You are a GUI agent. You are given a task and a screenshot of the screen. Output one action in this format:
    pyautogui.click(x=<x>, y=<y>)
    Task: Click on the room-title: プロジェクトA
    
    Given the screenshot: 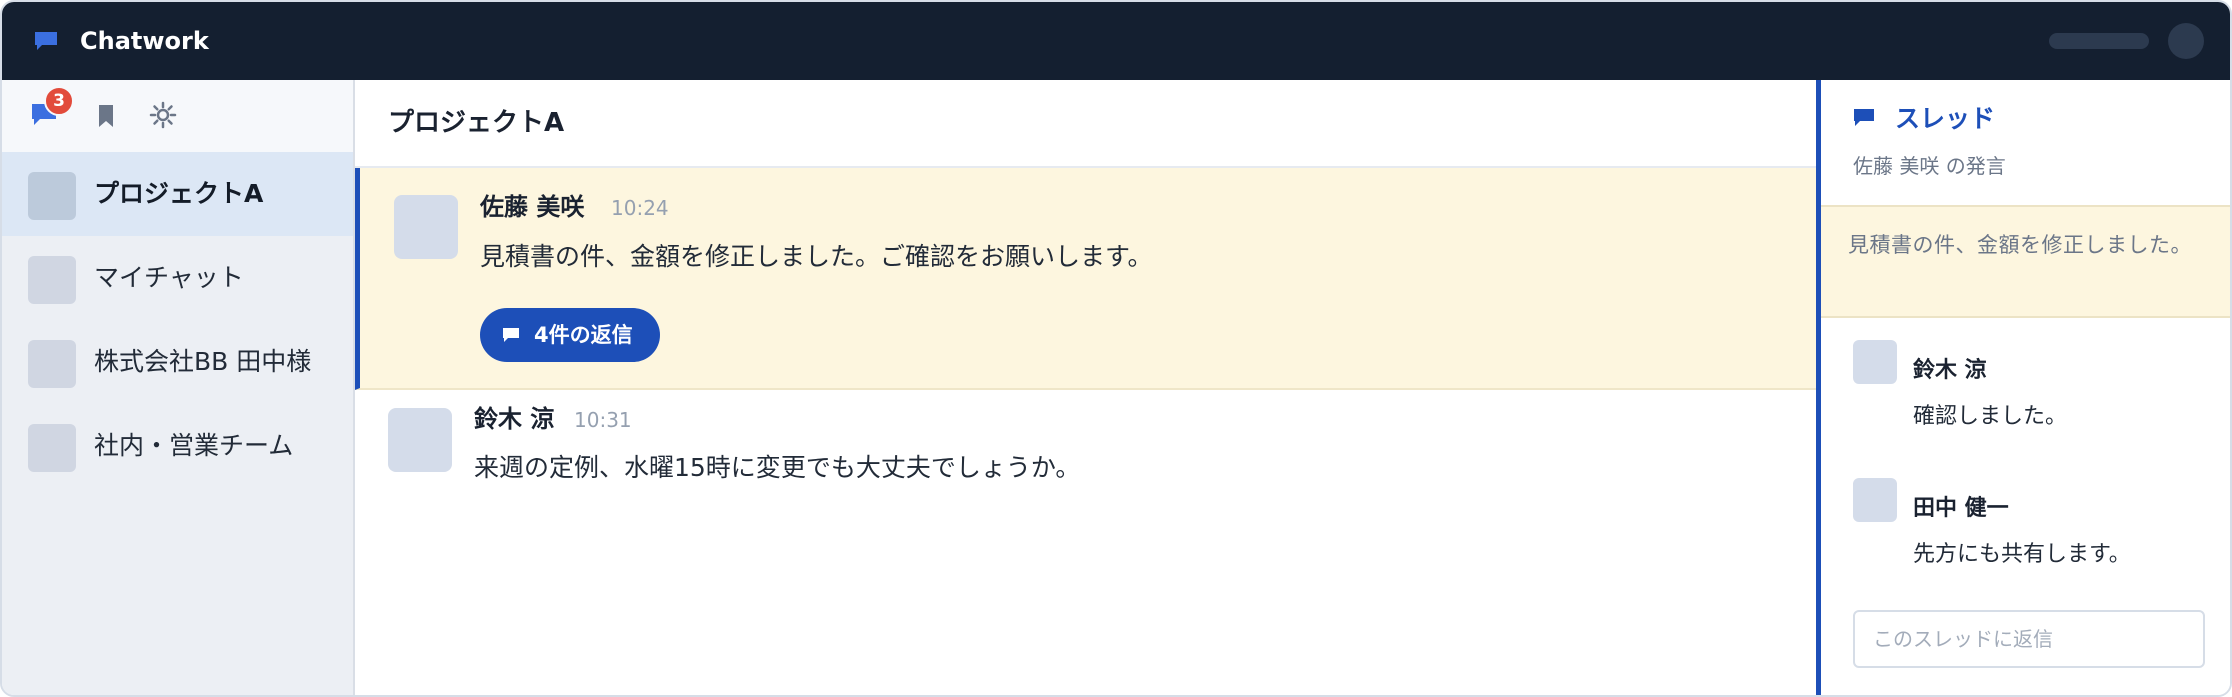 What is the action you would take?
    pyautogui.click(x=476, y=123)
    